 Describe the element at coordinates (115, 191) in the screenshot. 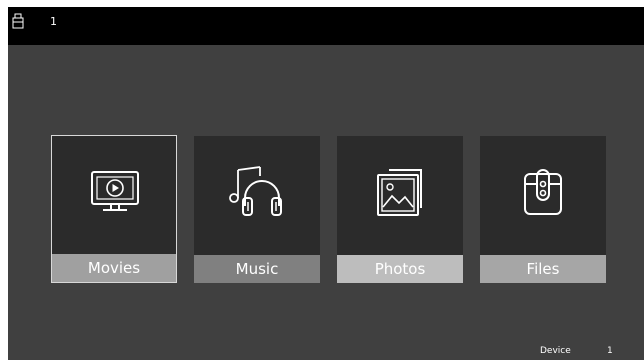

I see `tv-play-icon` at that location.